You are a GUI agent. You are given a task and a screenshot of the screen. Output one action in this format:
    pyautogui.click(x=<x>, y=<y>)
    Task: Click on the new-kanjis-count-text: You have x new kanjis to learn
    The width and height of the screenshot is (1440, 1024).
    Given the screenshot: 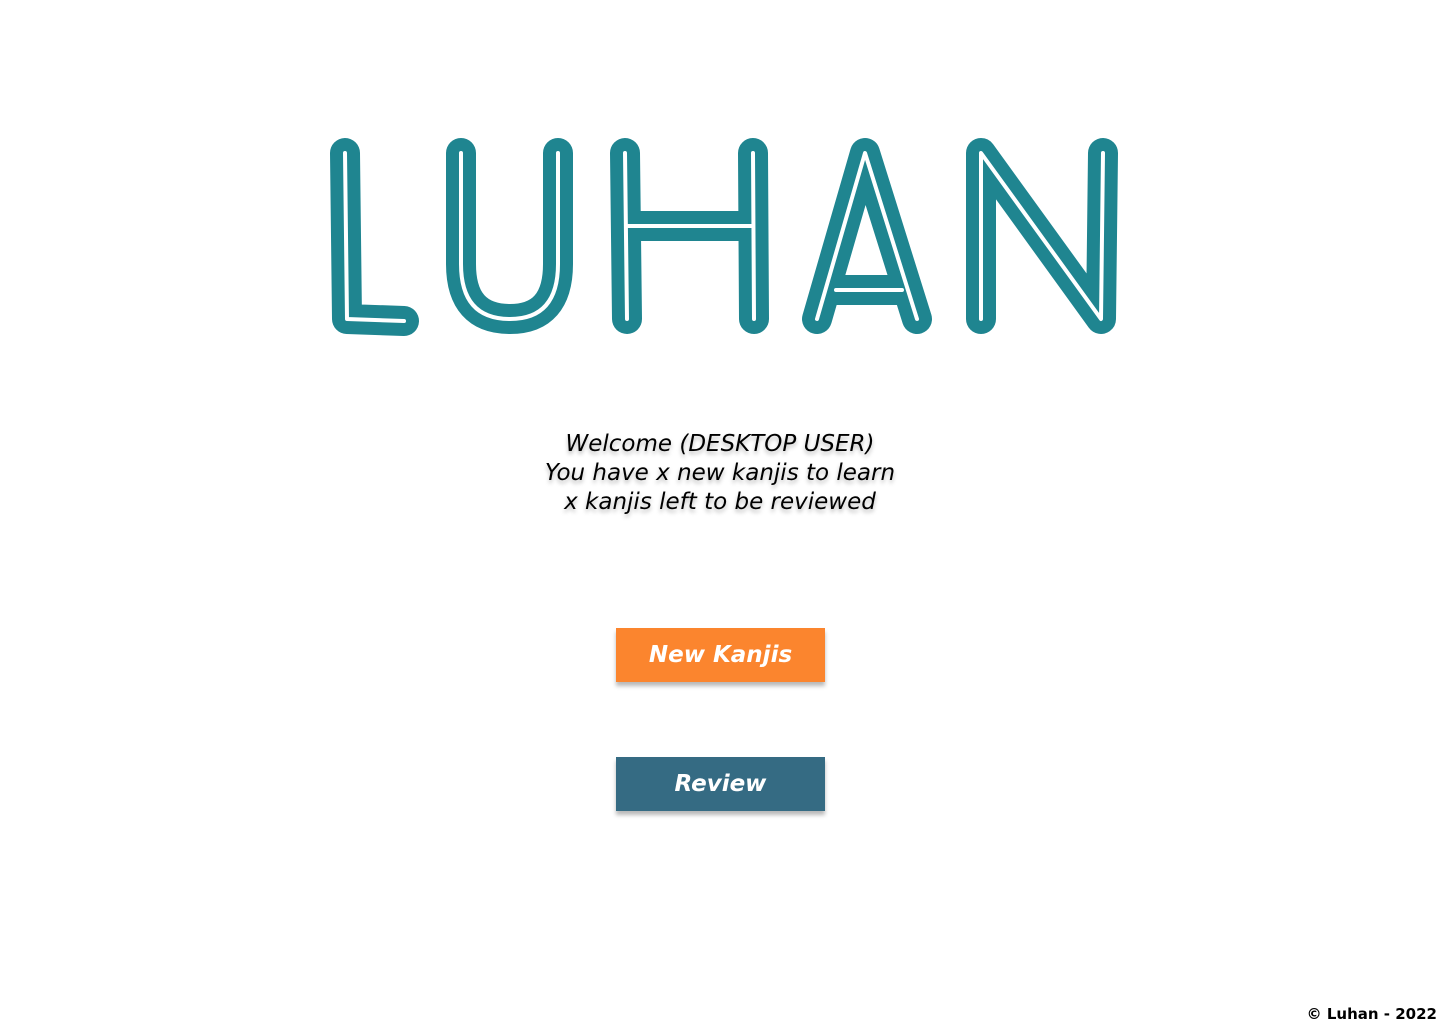 What is the action you would take?
    pyautogui.click(x=720, y=473)
    